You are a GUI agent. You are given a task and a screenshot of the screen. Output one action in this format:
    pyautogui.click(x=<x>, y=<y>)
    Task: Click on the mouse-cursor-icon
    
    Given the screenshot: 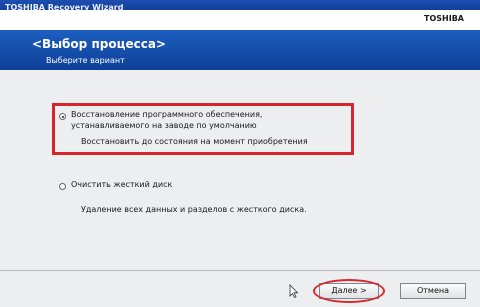 What is the action you would take?
    pyautogui.click(x=294, y=291)
    